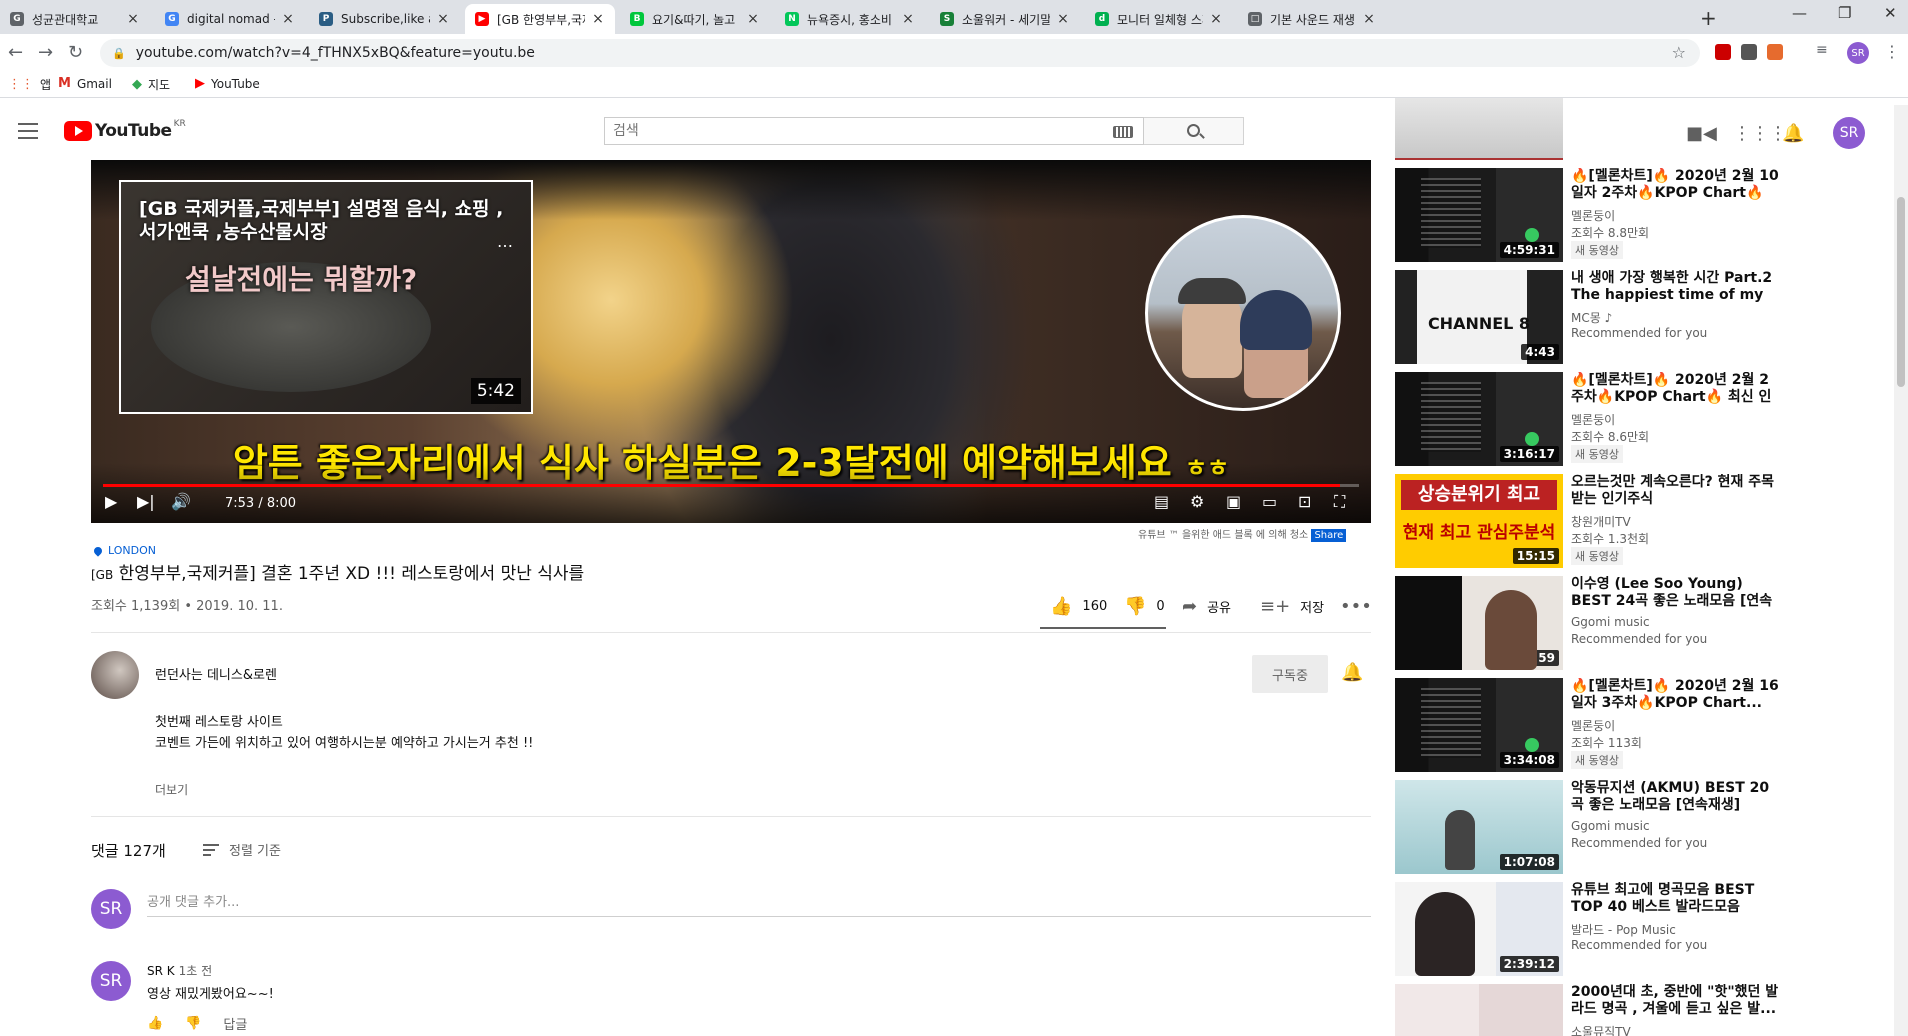 The width and height of the screenshot is (1908, 1036). Describe the element at coordinates (1479, 1010) in the screenshot. I see `video-thumbnail` at that location.